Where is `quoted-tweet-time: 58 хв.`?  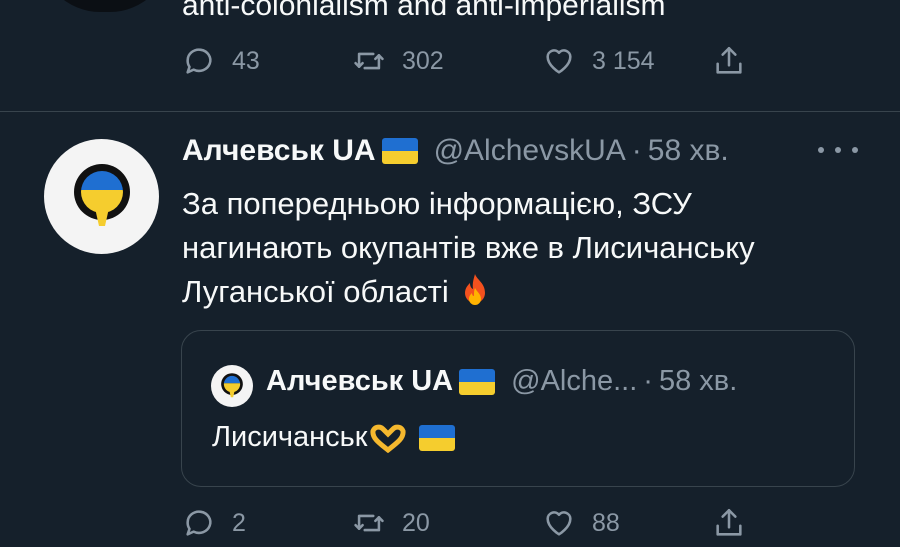 quoted-tweet-time: 58 хв. is located at coordinates (698, 381).